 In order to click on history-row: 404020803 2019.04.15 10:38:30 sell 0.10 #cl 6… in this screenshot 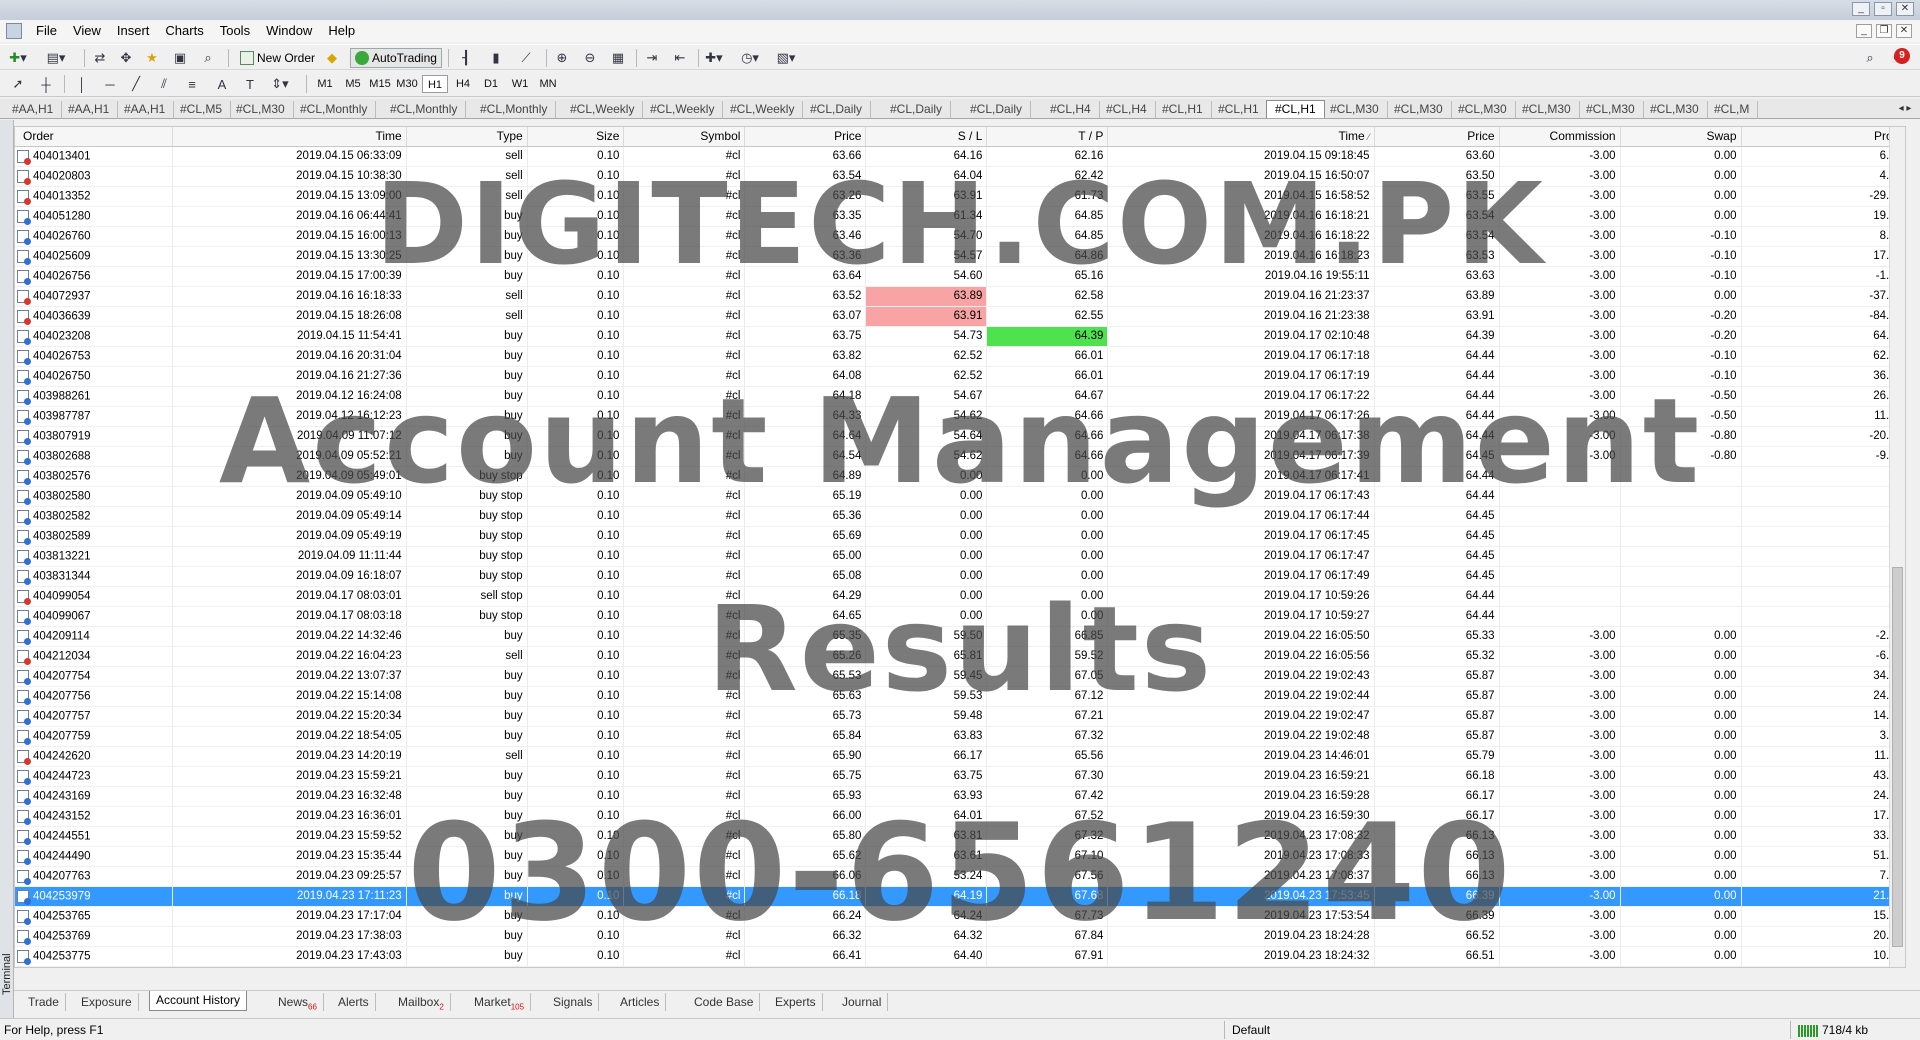, I will do `click(960, 176)`.